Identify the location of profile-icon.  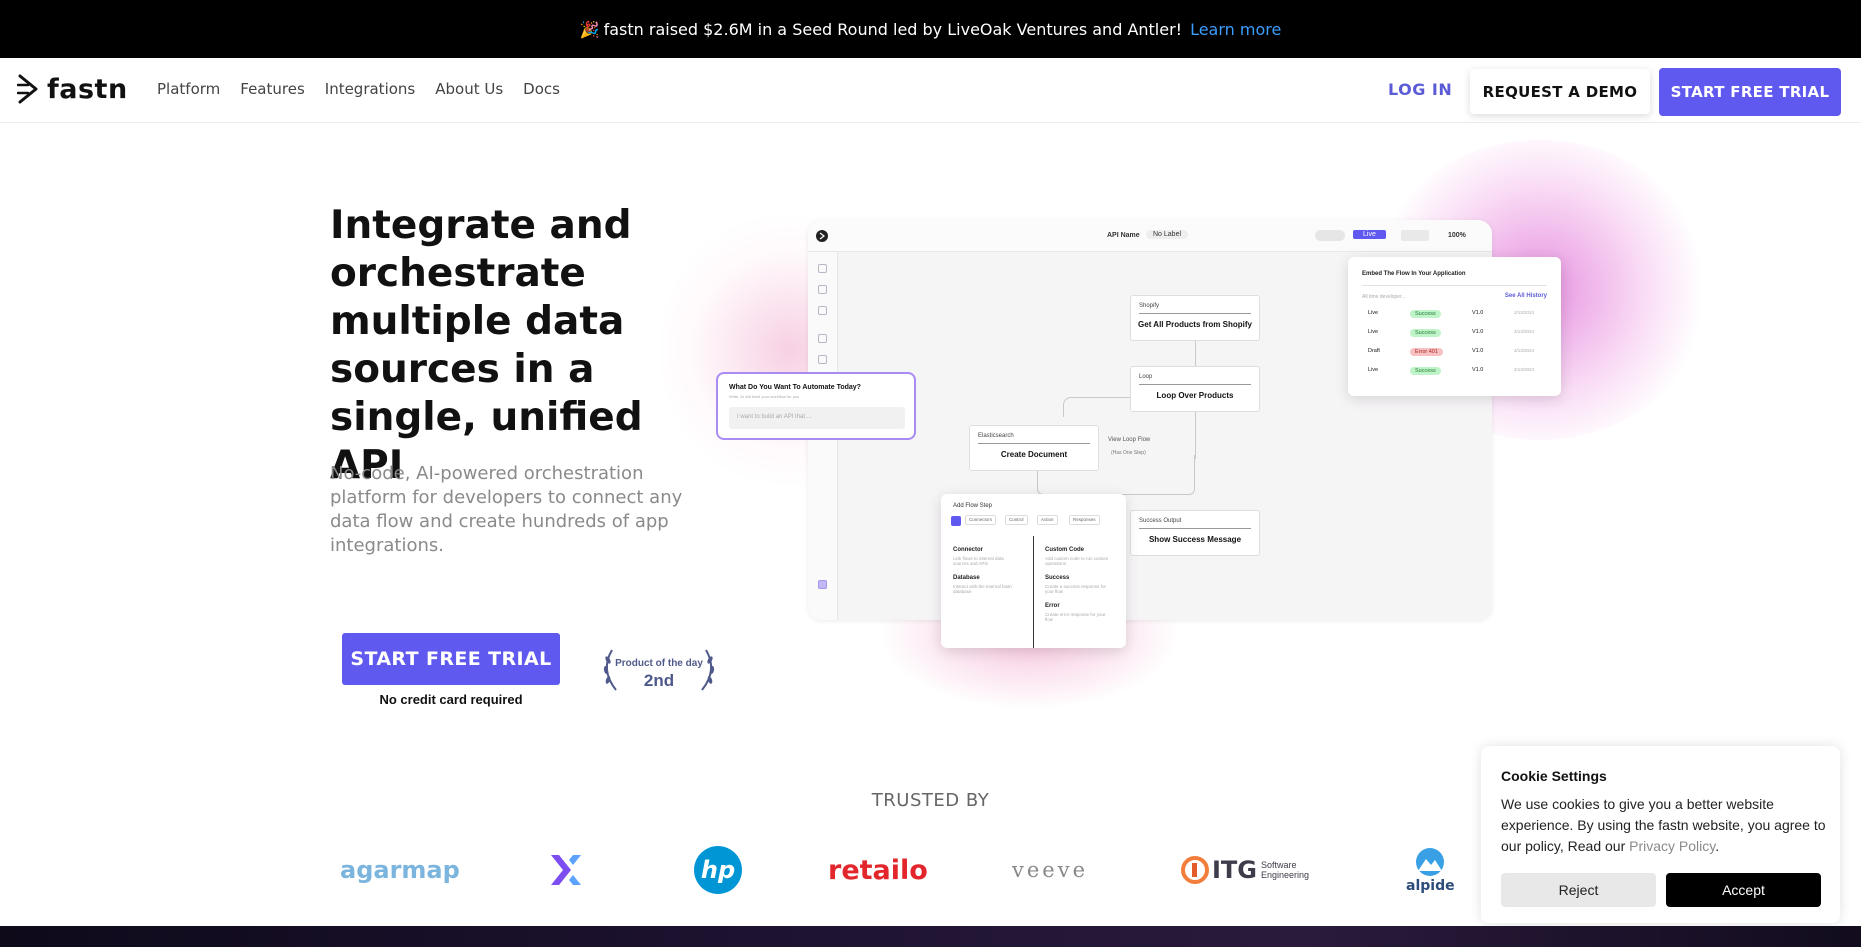
(822, 584).